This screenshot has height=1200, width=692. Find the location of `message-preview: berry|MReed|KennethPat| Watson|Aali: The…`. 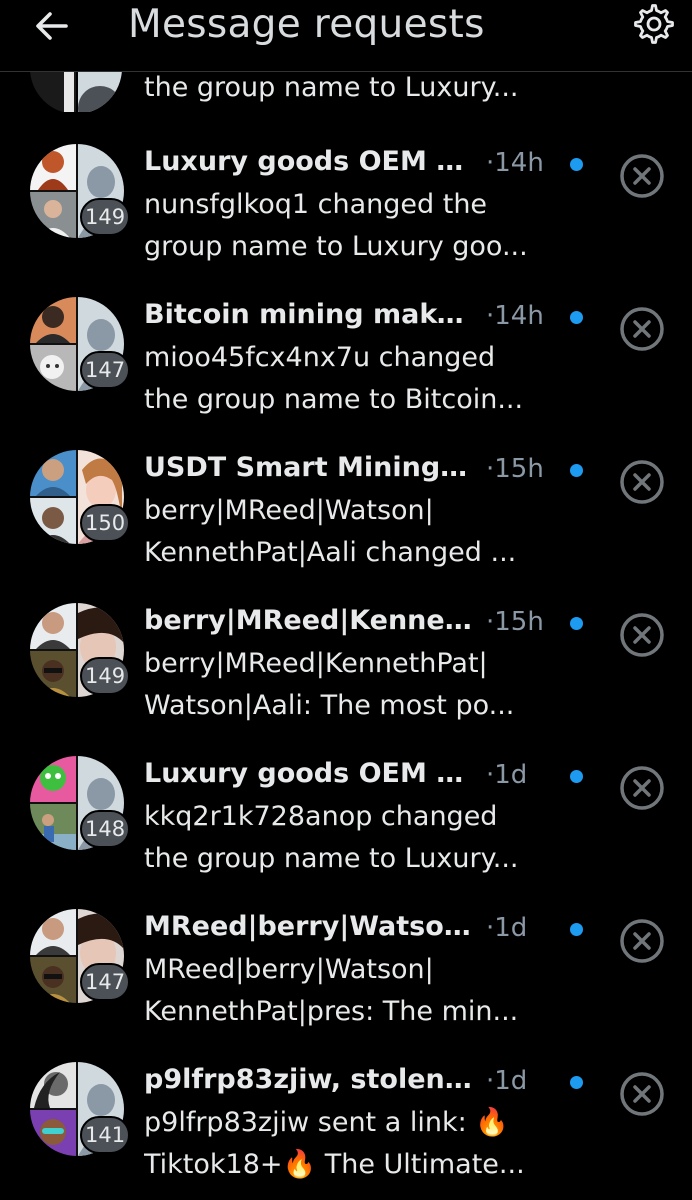

message-preview: berry|MReed|KennethPat| Watson|Aali: The… is located at coordinates (349, 685).